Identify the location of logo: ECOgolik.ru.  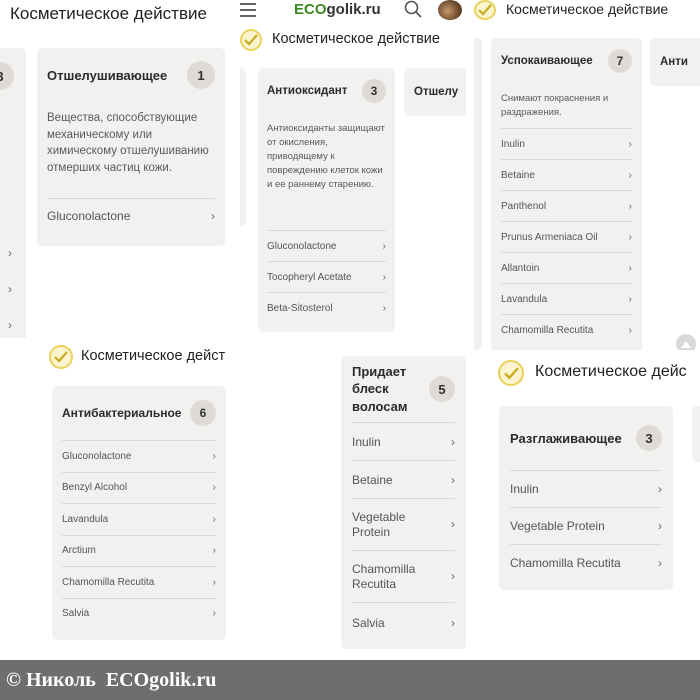
(337, 10).